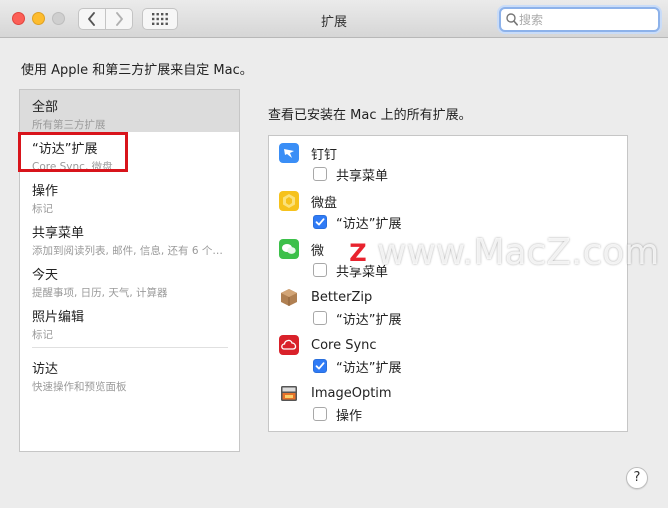  Describe the element at coordinates (289, 297) in the screenshot. I see `betterzip-icon` at that location.